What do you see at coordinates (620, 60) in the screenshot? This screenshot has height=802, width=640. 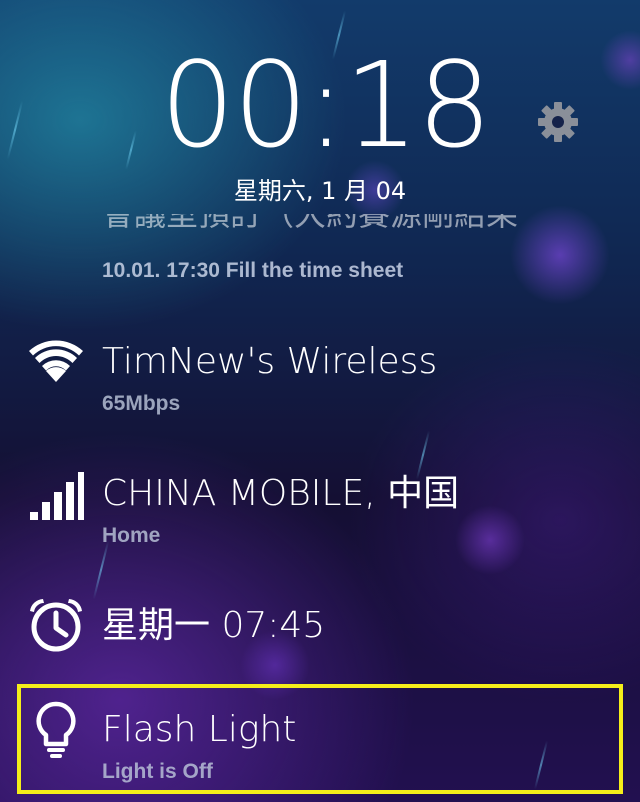 I see `bokeh-light` at bounding box center [620, 60].